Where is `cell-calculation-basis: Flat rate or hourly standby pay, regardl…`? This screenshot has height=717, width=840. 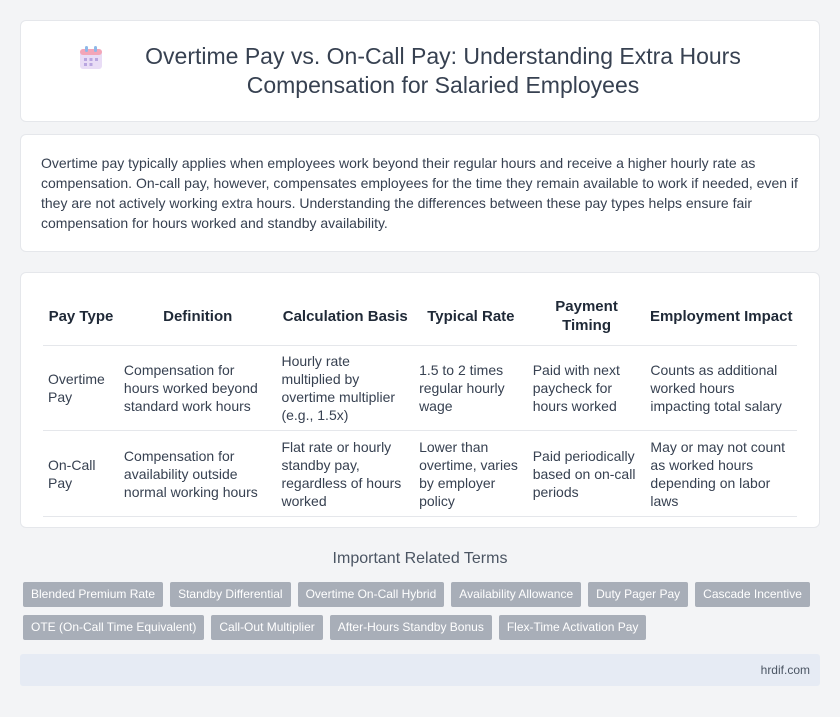 cell-calculation-basis: Flat rate or hourly standby pay, regardl… is located at coordinates (345, 473).